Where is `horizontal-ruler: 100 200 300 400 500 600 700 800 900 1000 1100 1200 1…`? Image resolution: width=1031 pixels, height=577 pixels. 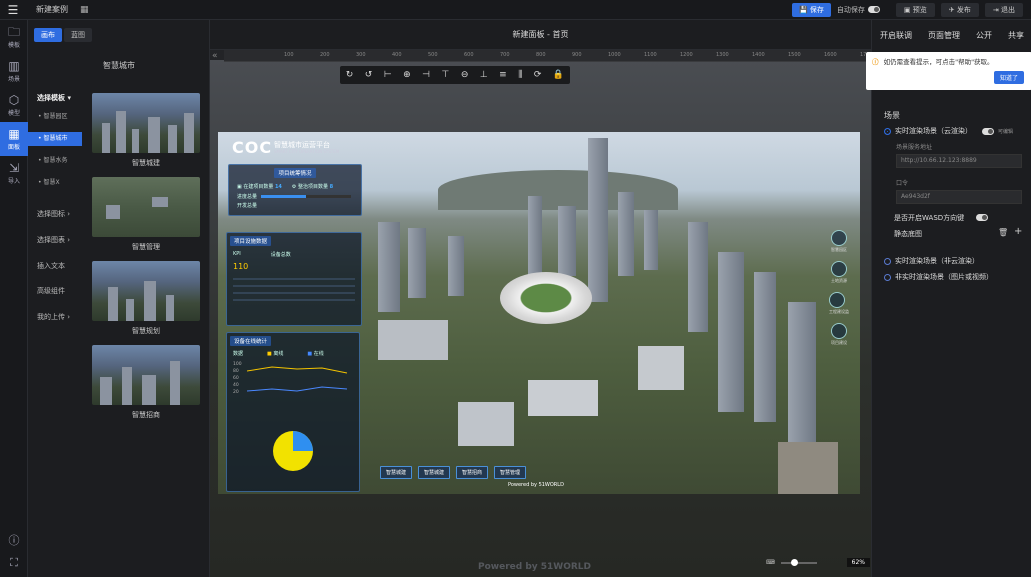
horizontal-ruler: 100 200 300 400 500 600 700 800 900 1000 1100 1200 1… is located at coordinates (547, 56).